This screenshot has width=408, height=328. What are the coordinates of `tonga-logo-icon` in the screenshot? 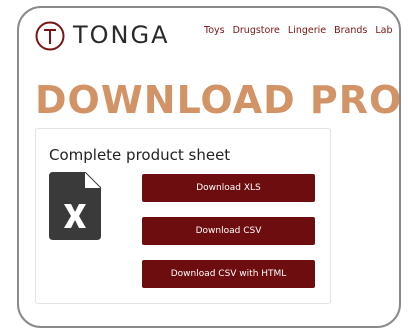 It's located at (50, 36).